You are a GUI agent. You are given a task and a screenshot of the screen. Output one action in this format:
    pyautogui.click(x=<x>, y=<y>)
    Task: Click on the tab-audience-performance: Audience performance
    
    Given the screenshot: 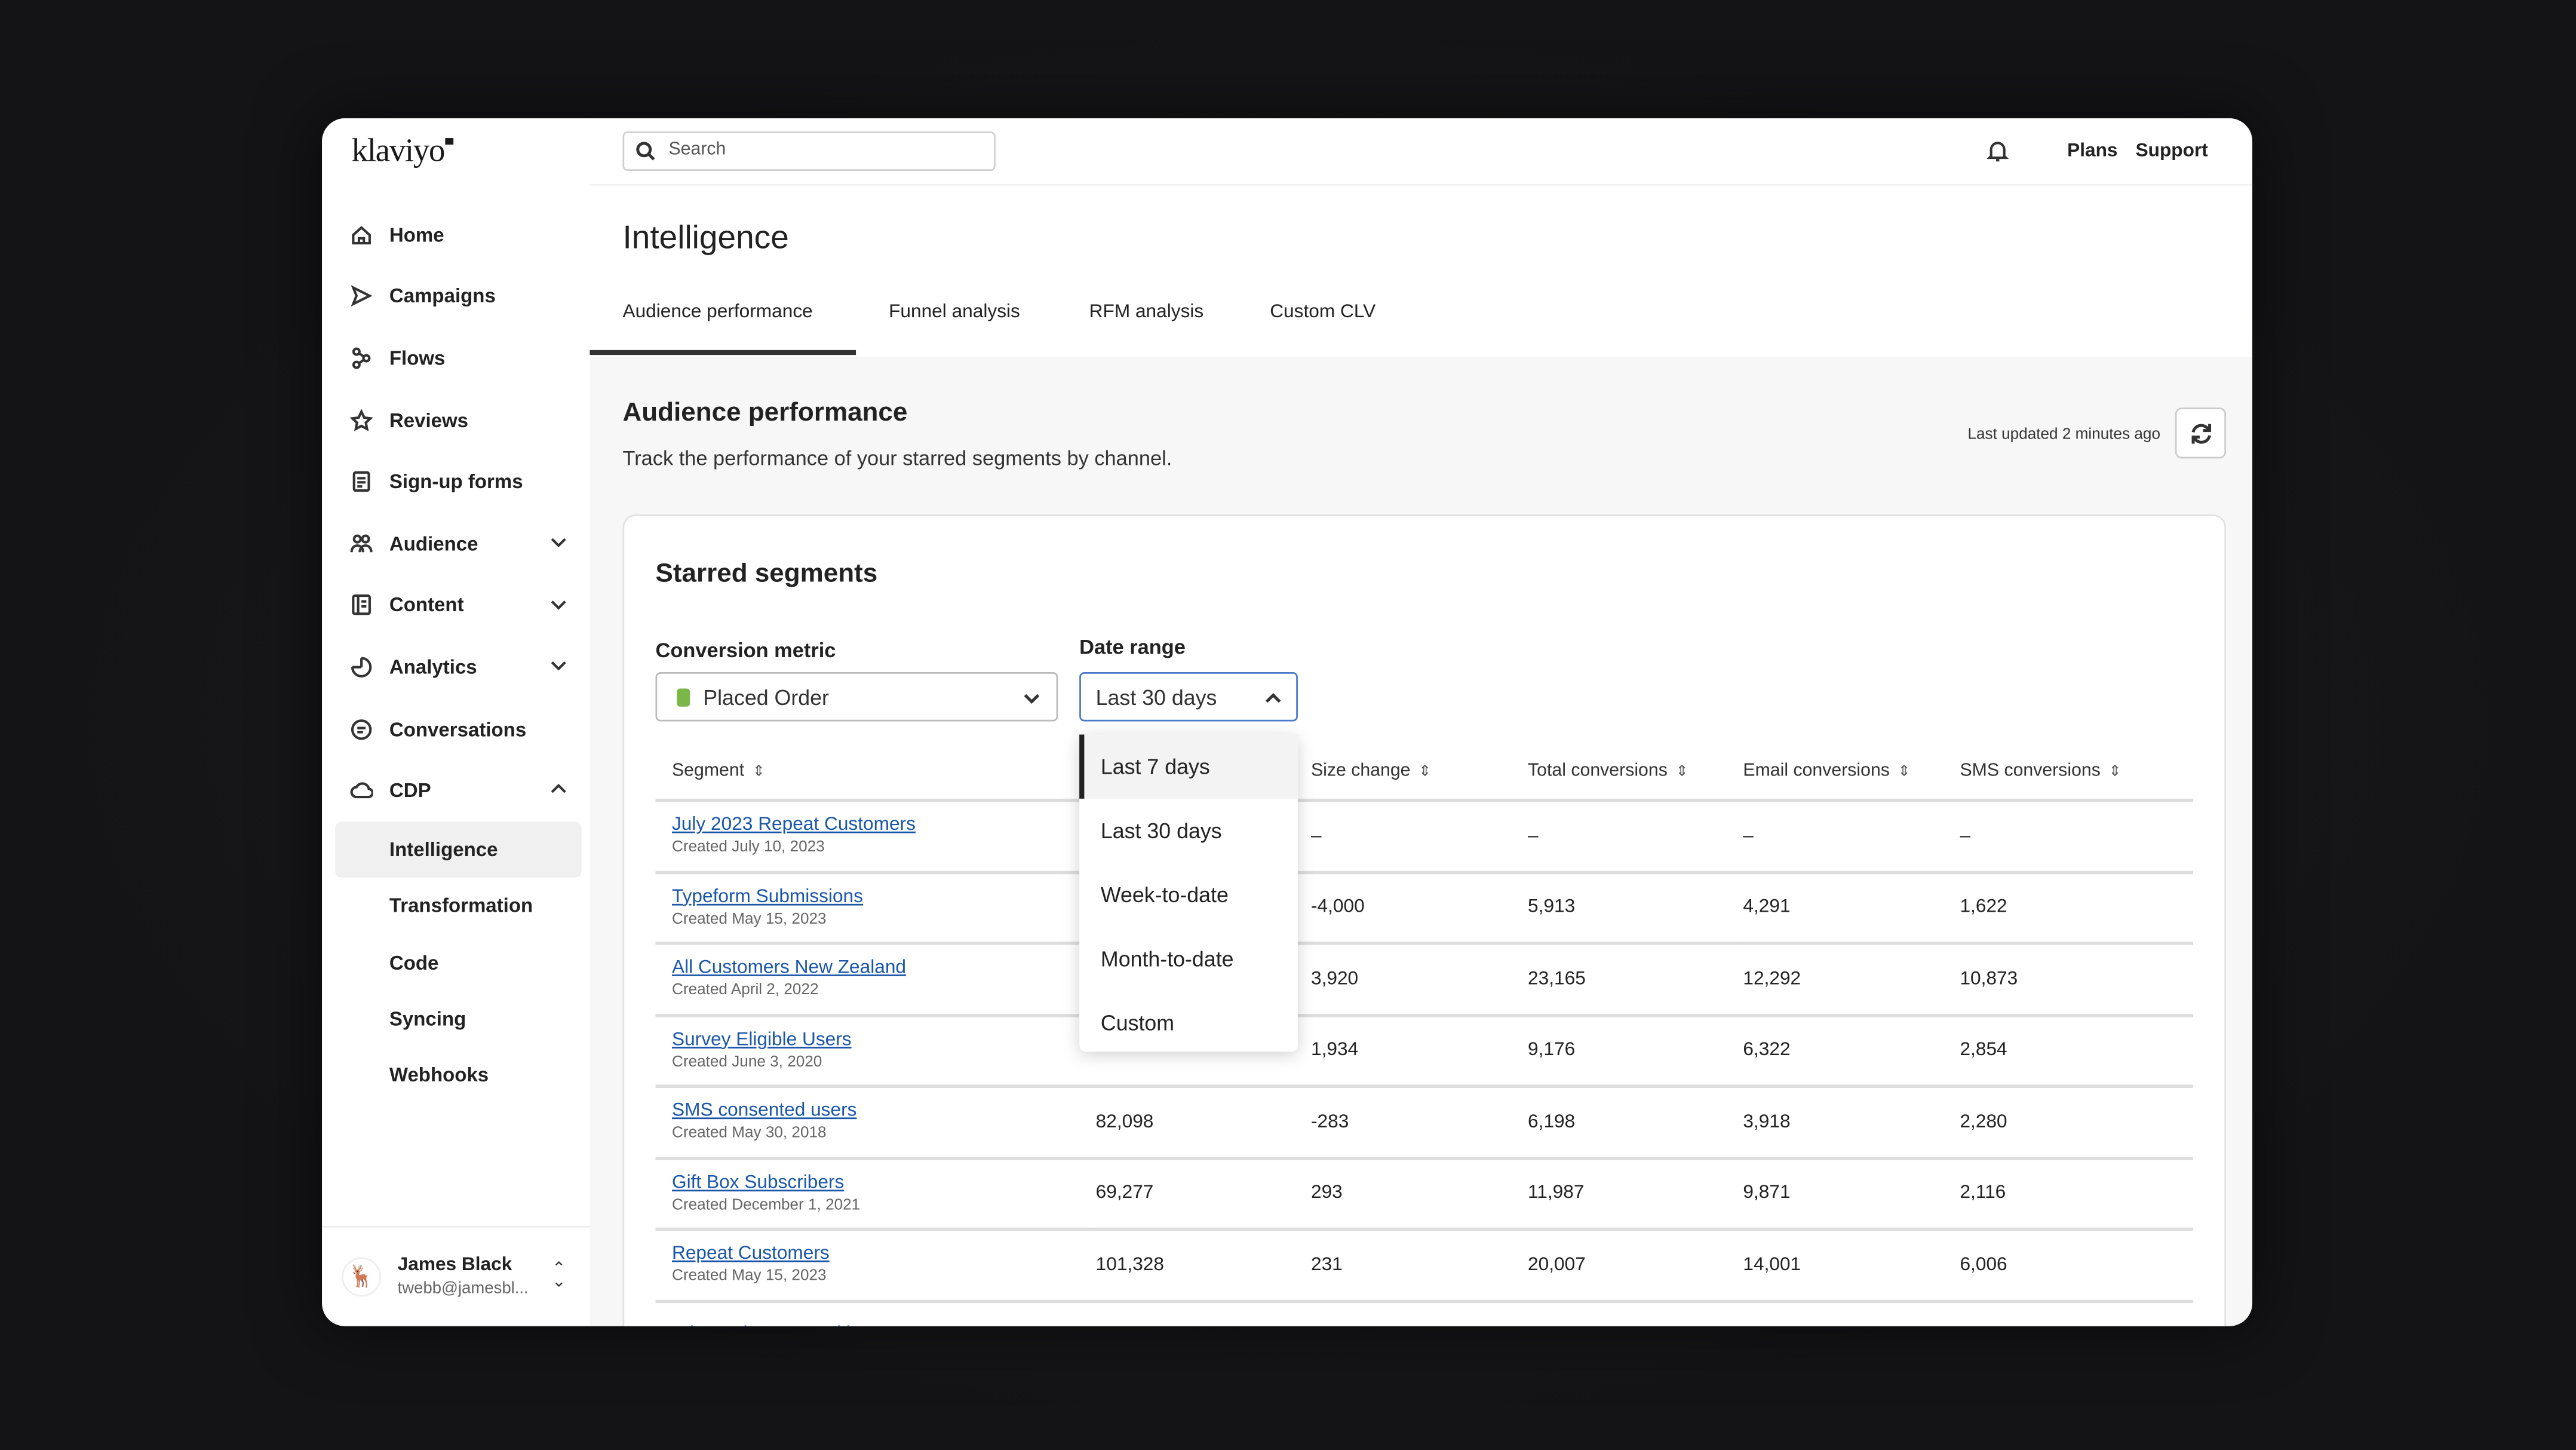 What is the action you would take?
    pyautogui.click(x=717, y=312)
    